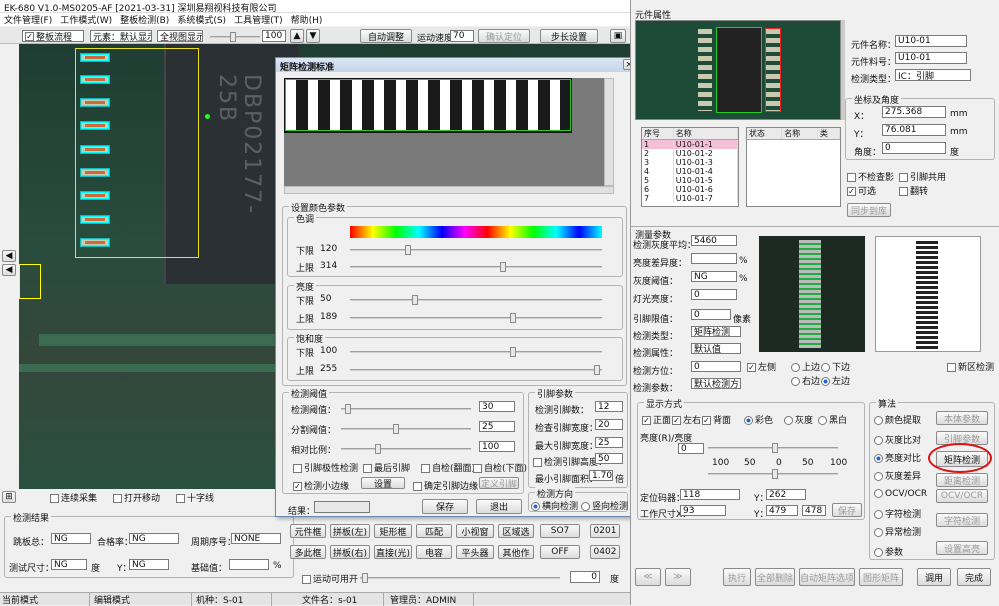 The height and width of the screenshot is (606, 999). Describe the element at coordinates (691, 448) in the screenshot. I see `area-input: 0` at that location.